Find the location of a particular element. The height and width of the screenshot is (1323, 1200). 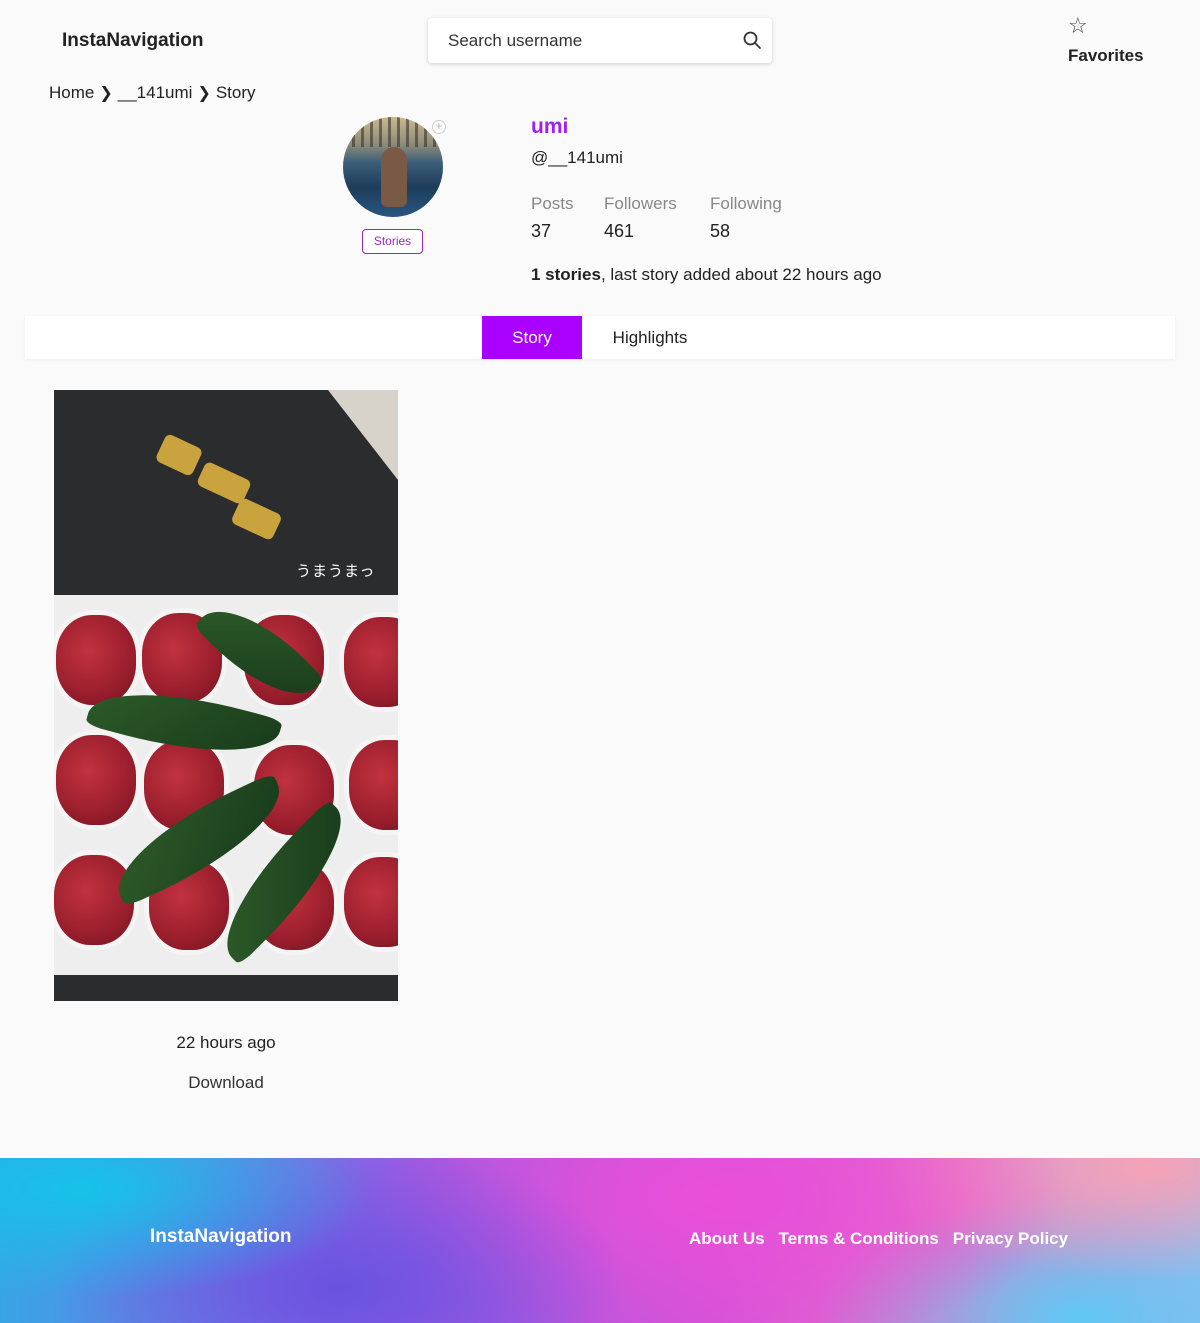

search-box is located at coordinates (600, 40).